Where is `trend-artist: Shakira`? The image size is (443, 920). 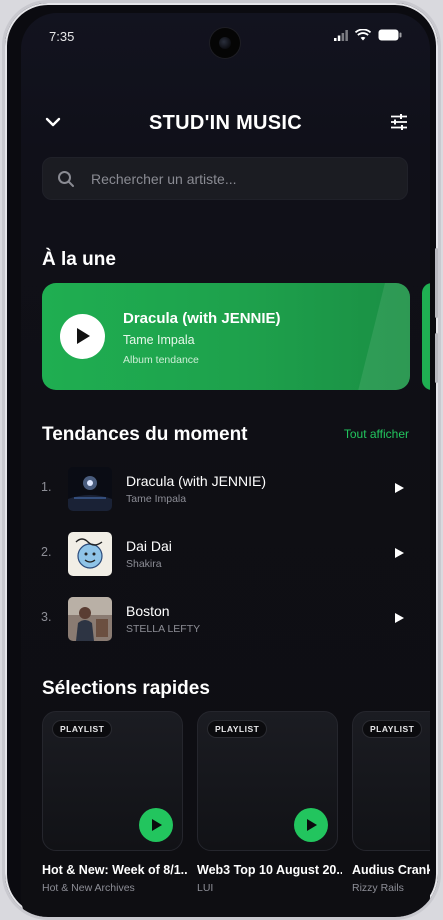 trend-artist: Shakira is located at coordinates (144, 564).